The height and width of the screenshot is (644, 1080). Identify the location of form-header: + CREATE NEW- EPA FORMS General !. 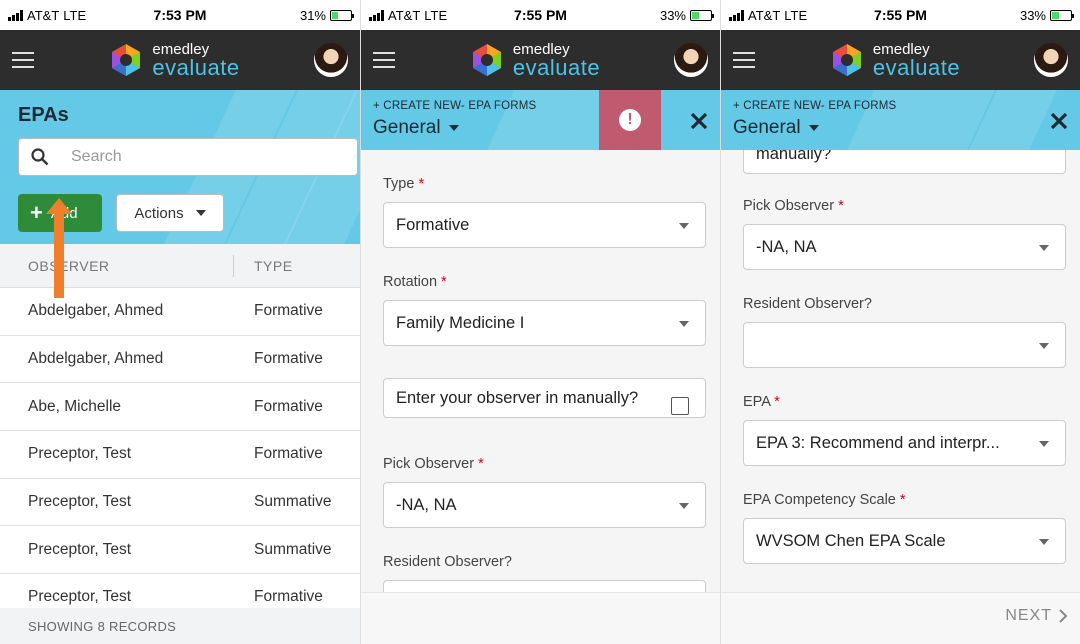
(540, 120).